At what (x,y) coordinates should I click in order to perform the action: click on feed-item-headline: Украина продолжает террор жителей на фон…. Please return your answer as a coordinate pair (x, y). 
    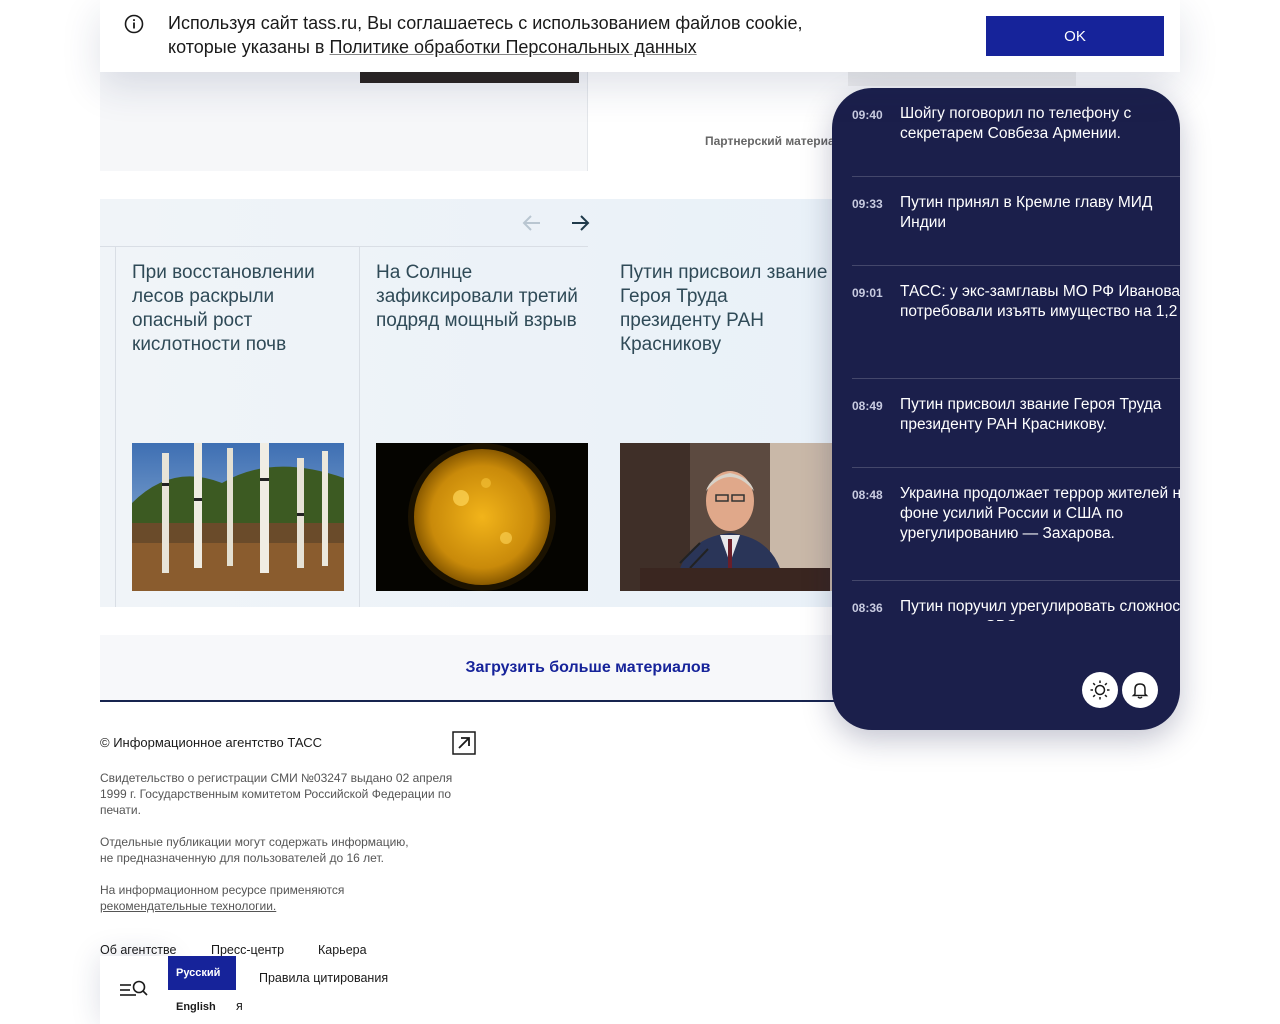
    Looking at the image, I should click on (1040, 514).